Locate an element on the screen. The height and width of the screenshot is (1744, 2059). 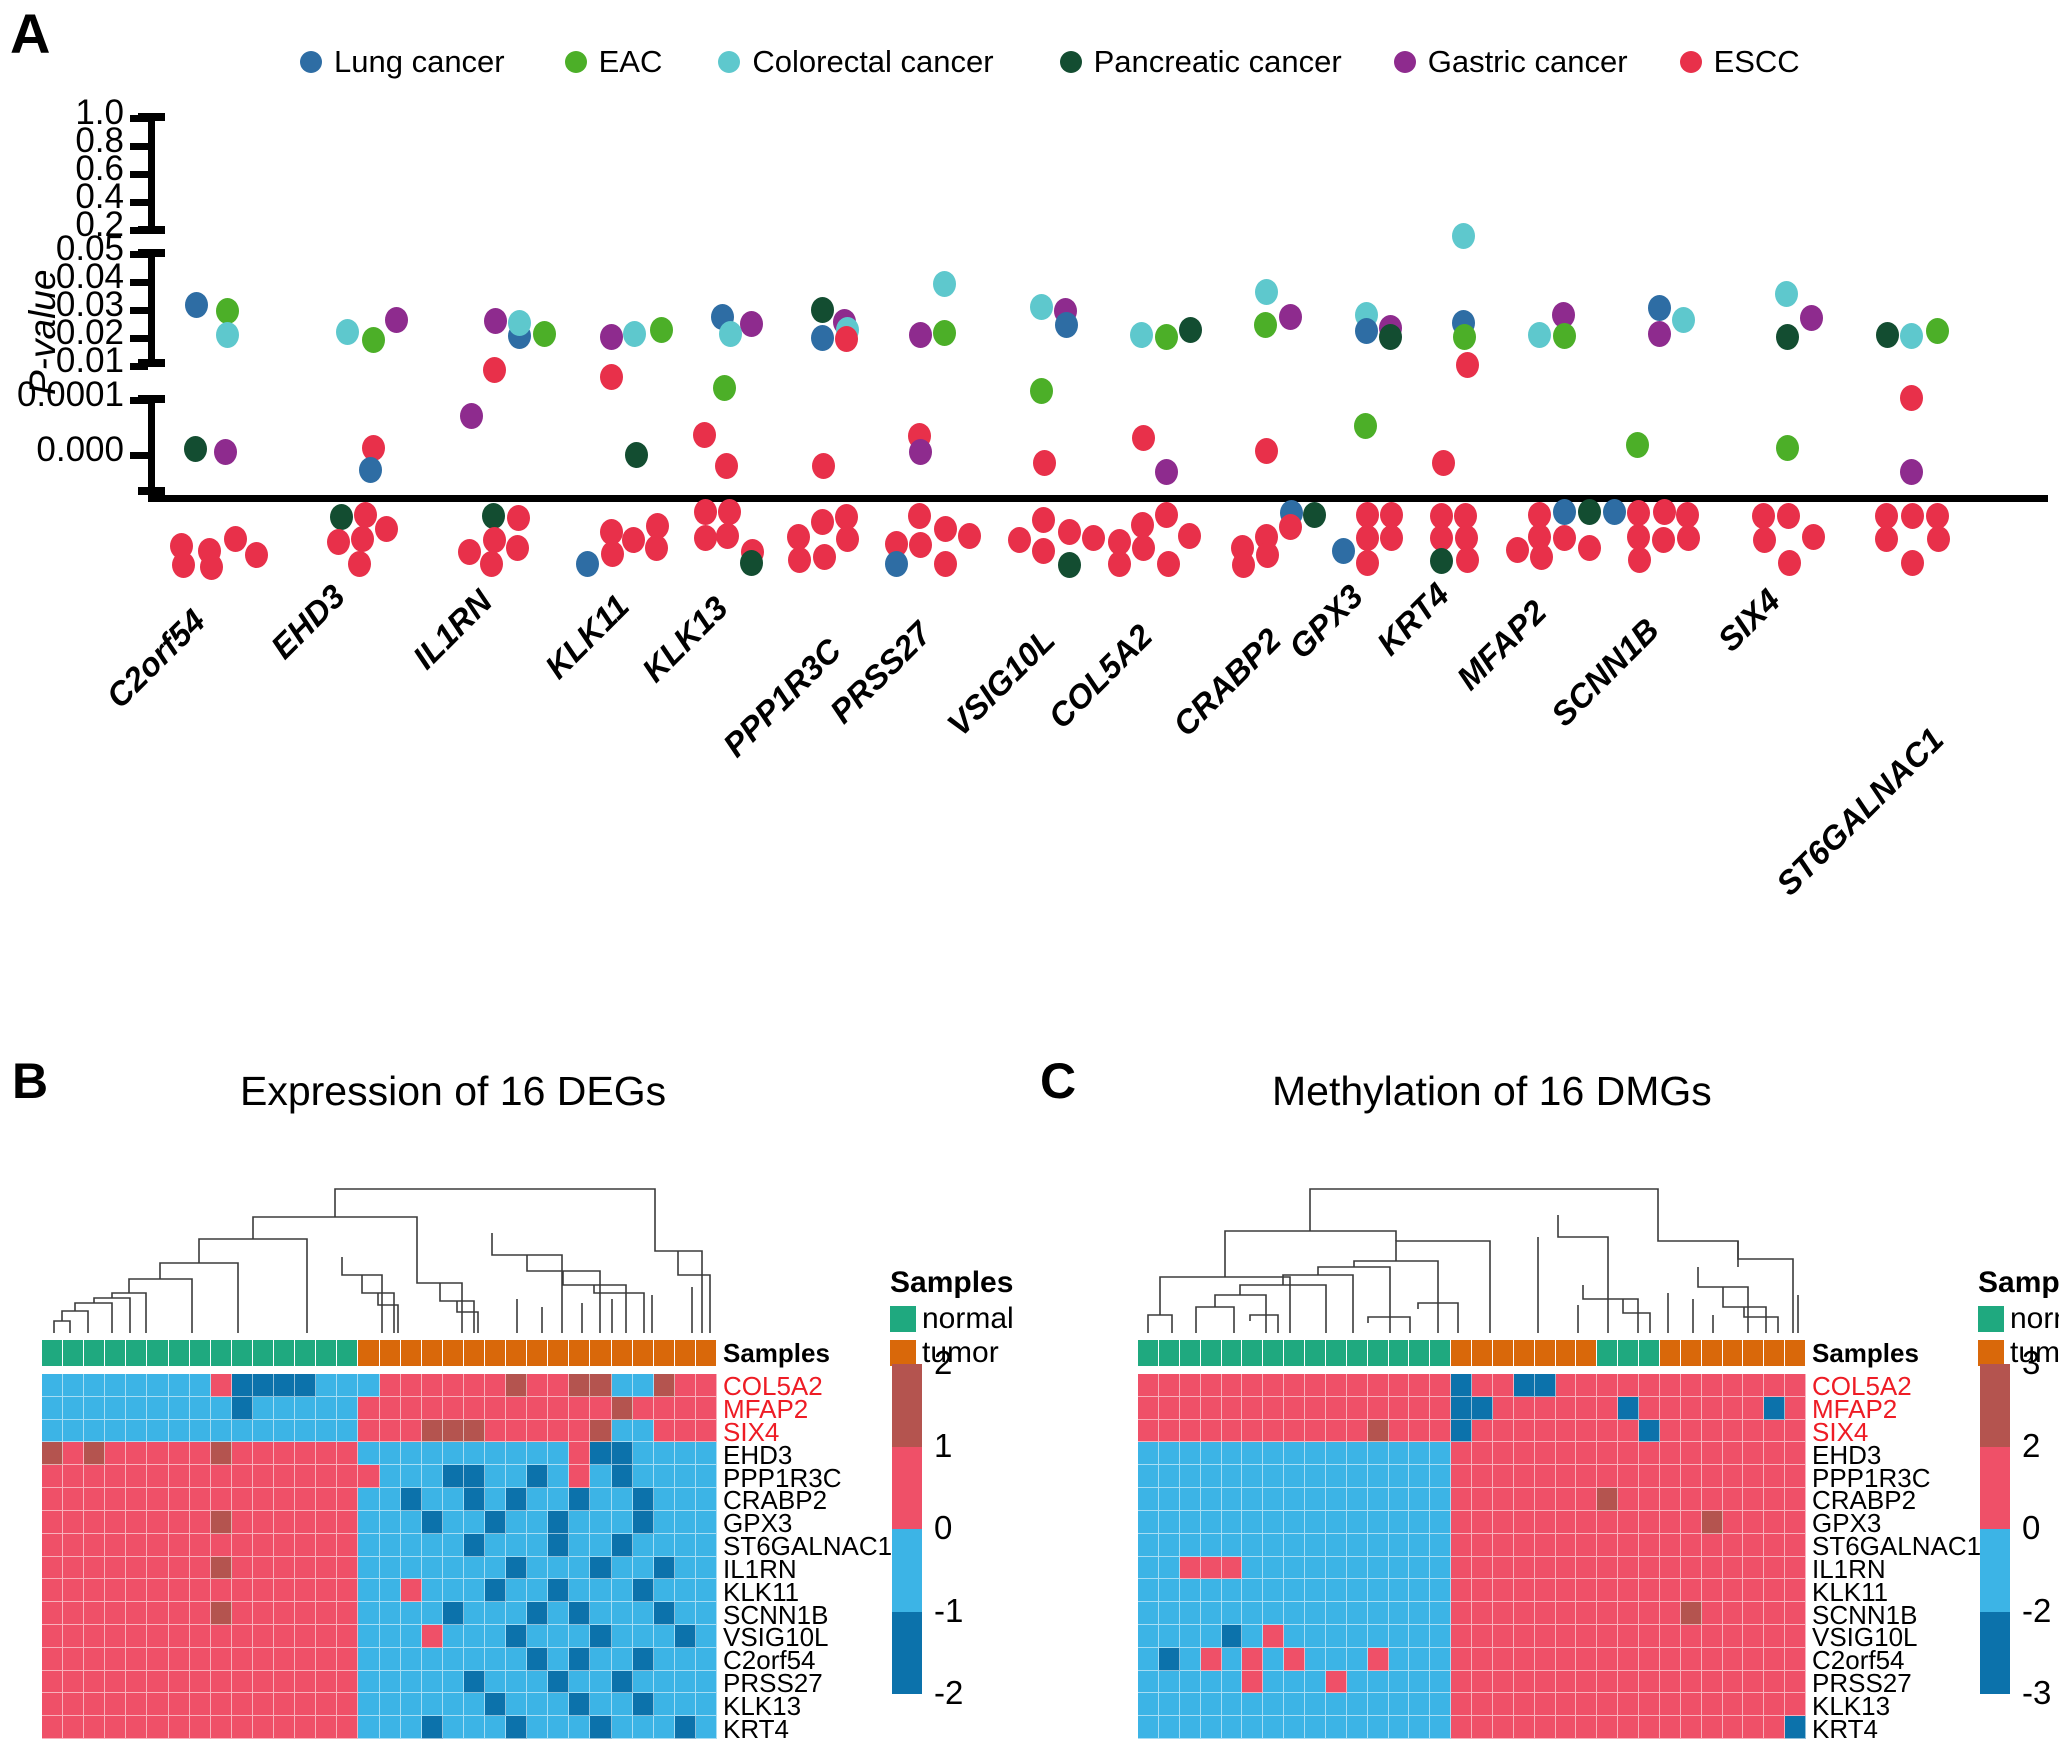
colorbar-tick-label: -3 is located at coordinates (2037, 1692).